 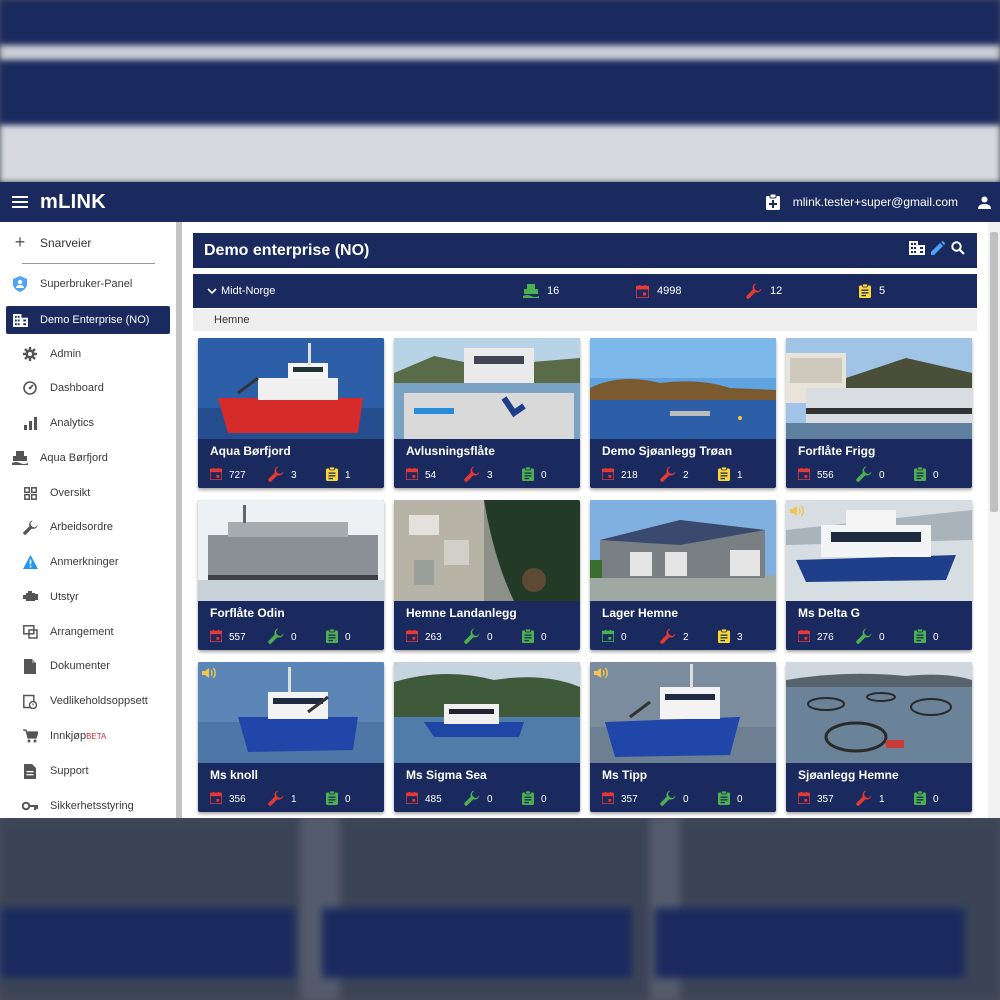 I want to click on remark-count: 3, so click(x=740, y=637).